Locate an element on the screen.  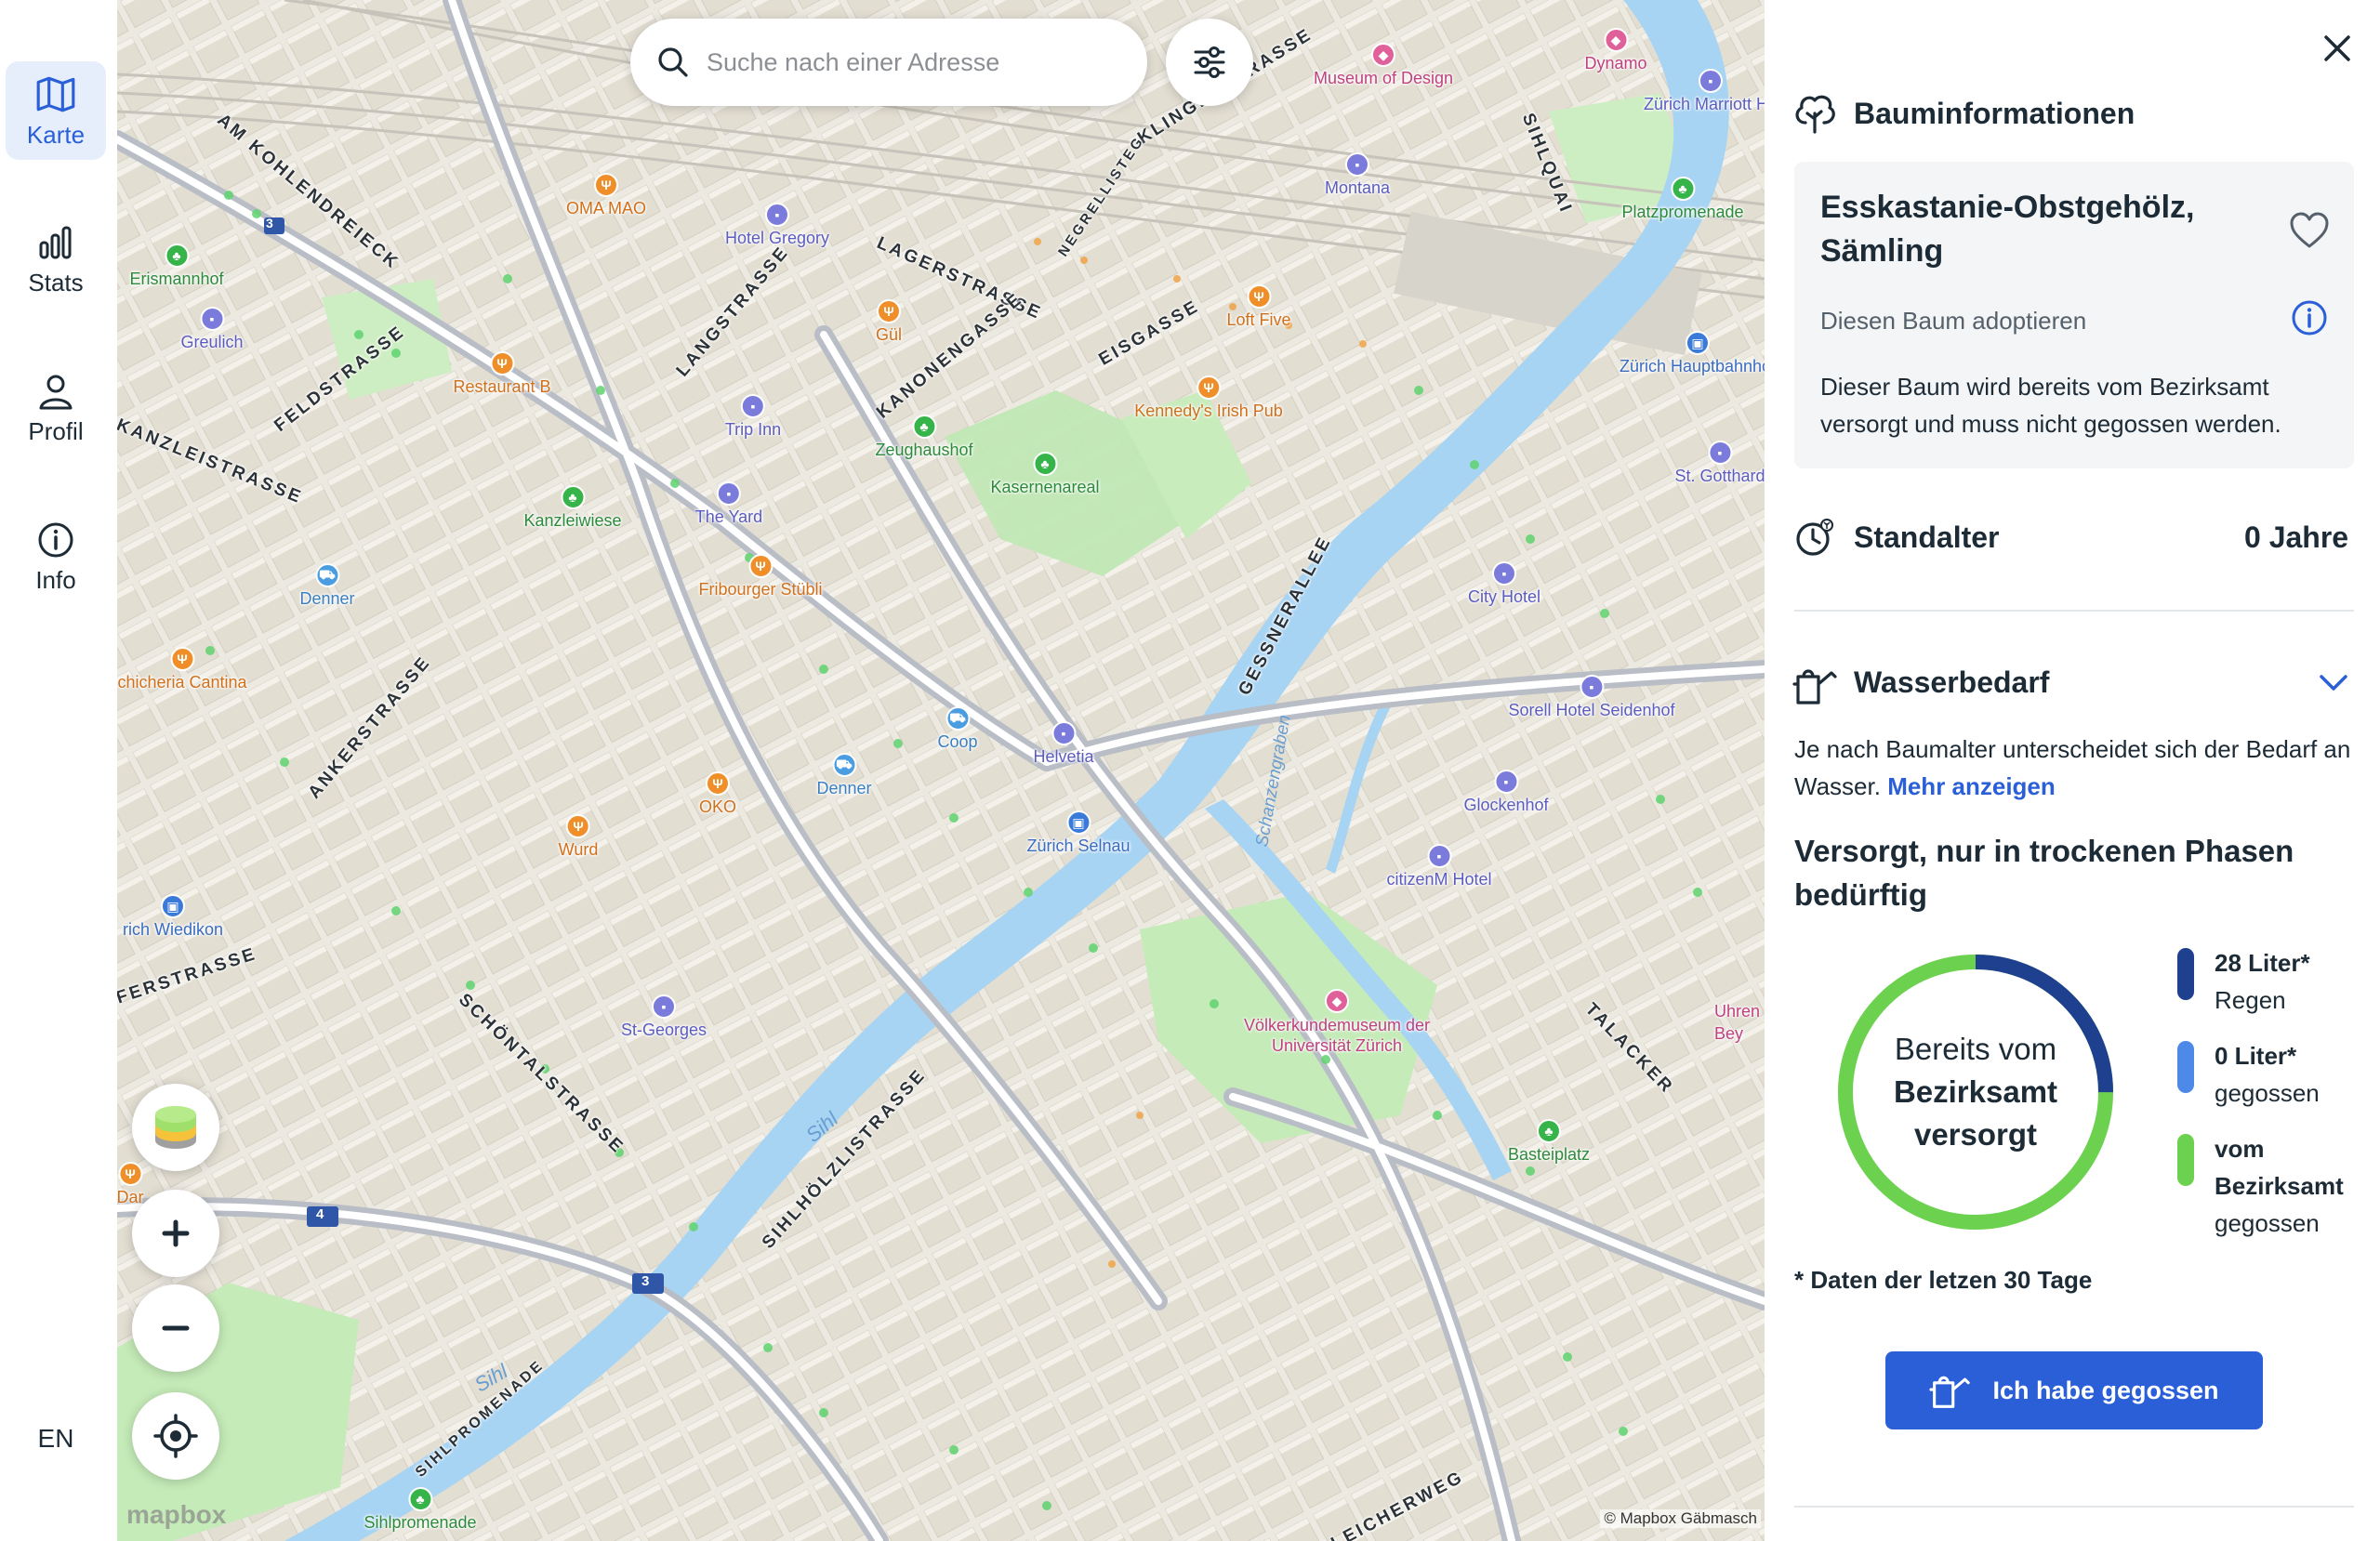
info-circle-icon is located at coordinates (2309, 317).